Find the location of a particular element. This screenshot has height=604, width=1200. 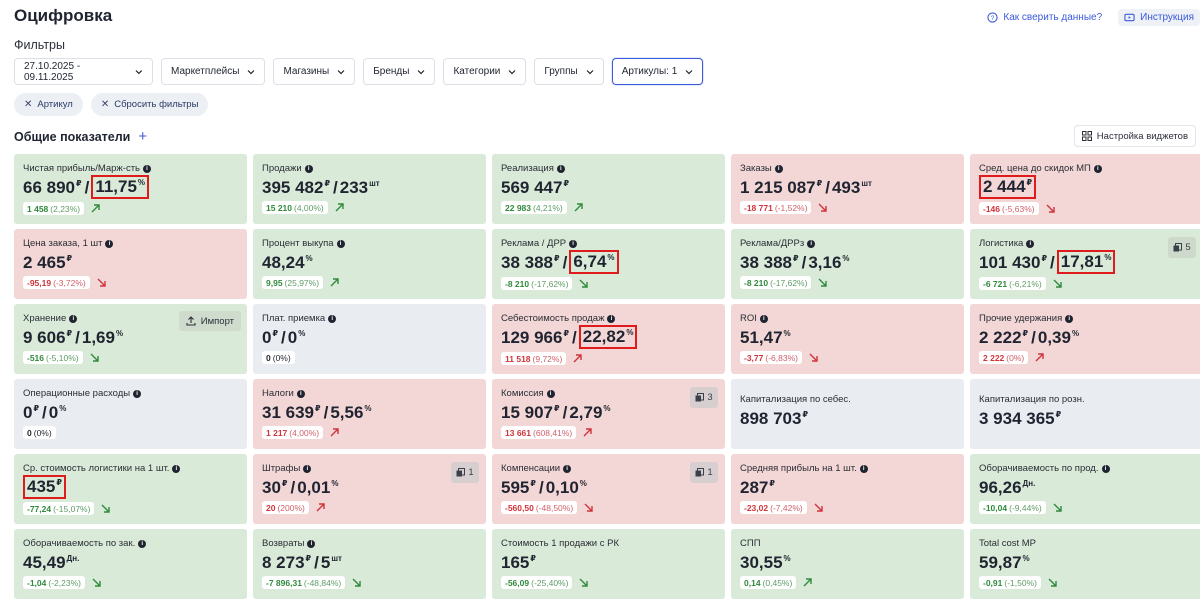

value-part: 0,01% is located at coordinates (317, 488).